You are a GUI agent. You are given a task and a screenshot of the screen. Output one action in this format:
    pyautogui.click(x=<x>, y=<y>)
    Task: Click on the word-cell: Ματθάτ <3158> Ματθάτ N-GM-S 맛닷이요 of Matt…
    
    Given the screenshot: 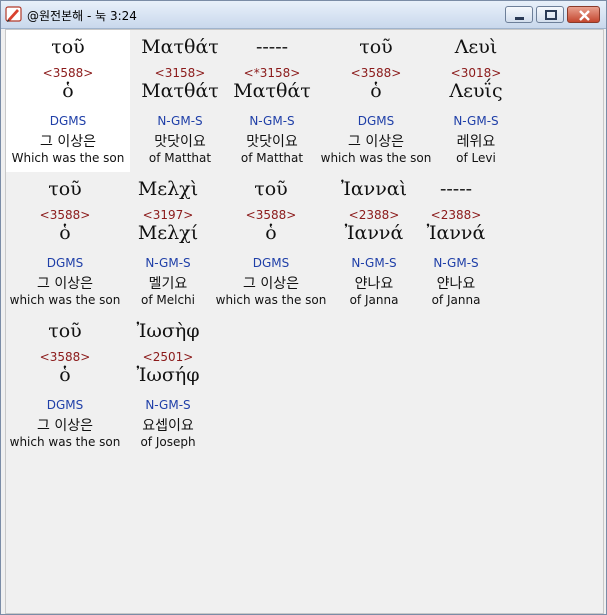 What is the action you would take?
    pyautogui.click(x=180, y=101)
    